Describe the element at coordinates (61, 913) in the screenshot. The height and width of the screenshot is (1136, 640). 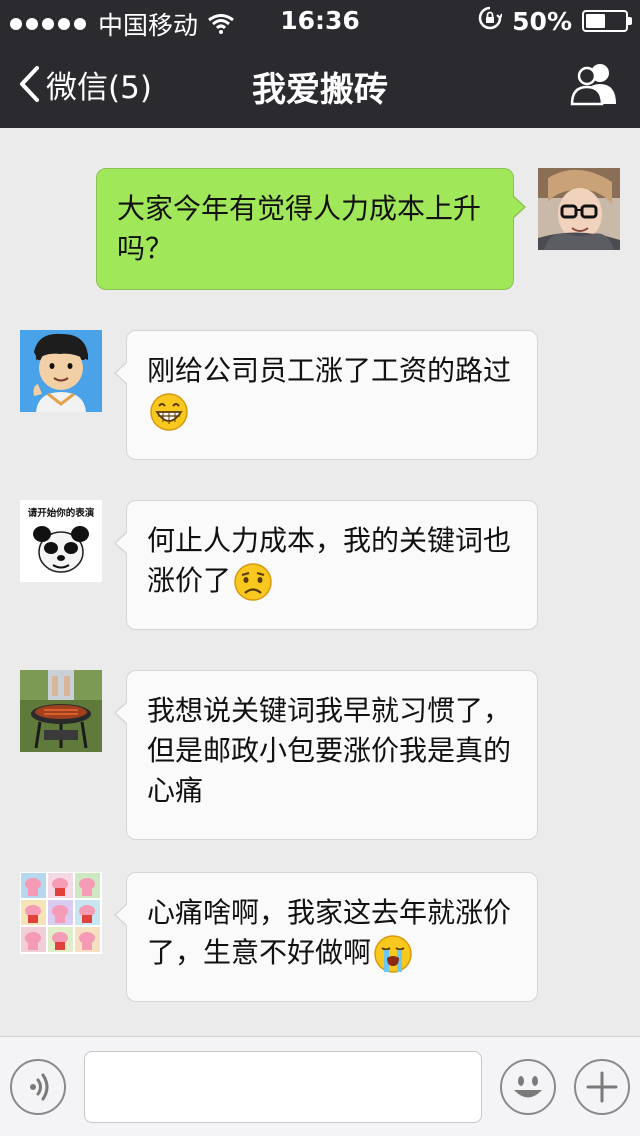
I see `avatar-peppa-pig-grid` at that location.